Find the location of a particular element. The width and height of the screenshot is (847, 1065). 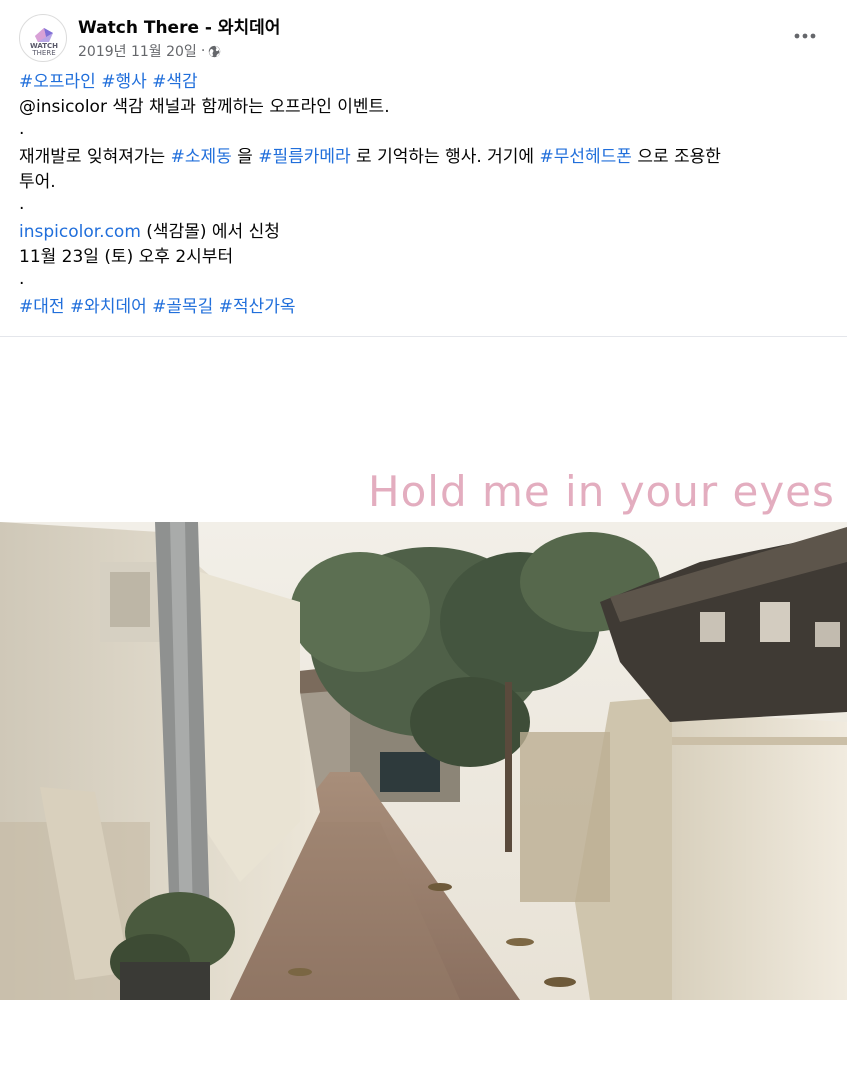

hashtag-line-bottom: #대전 #와치데어 #골목길 #적산가옥 is located at coordinates (426, 307).